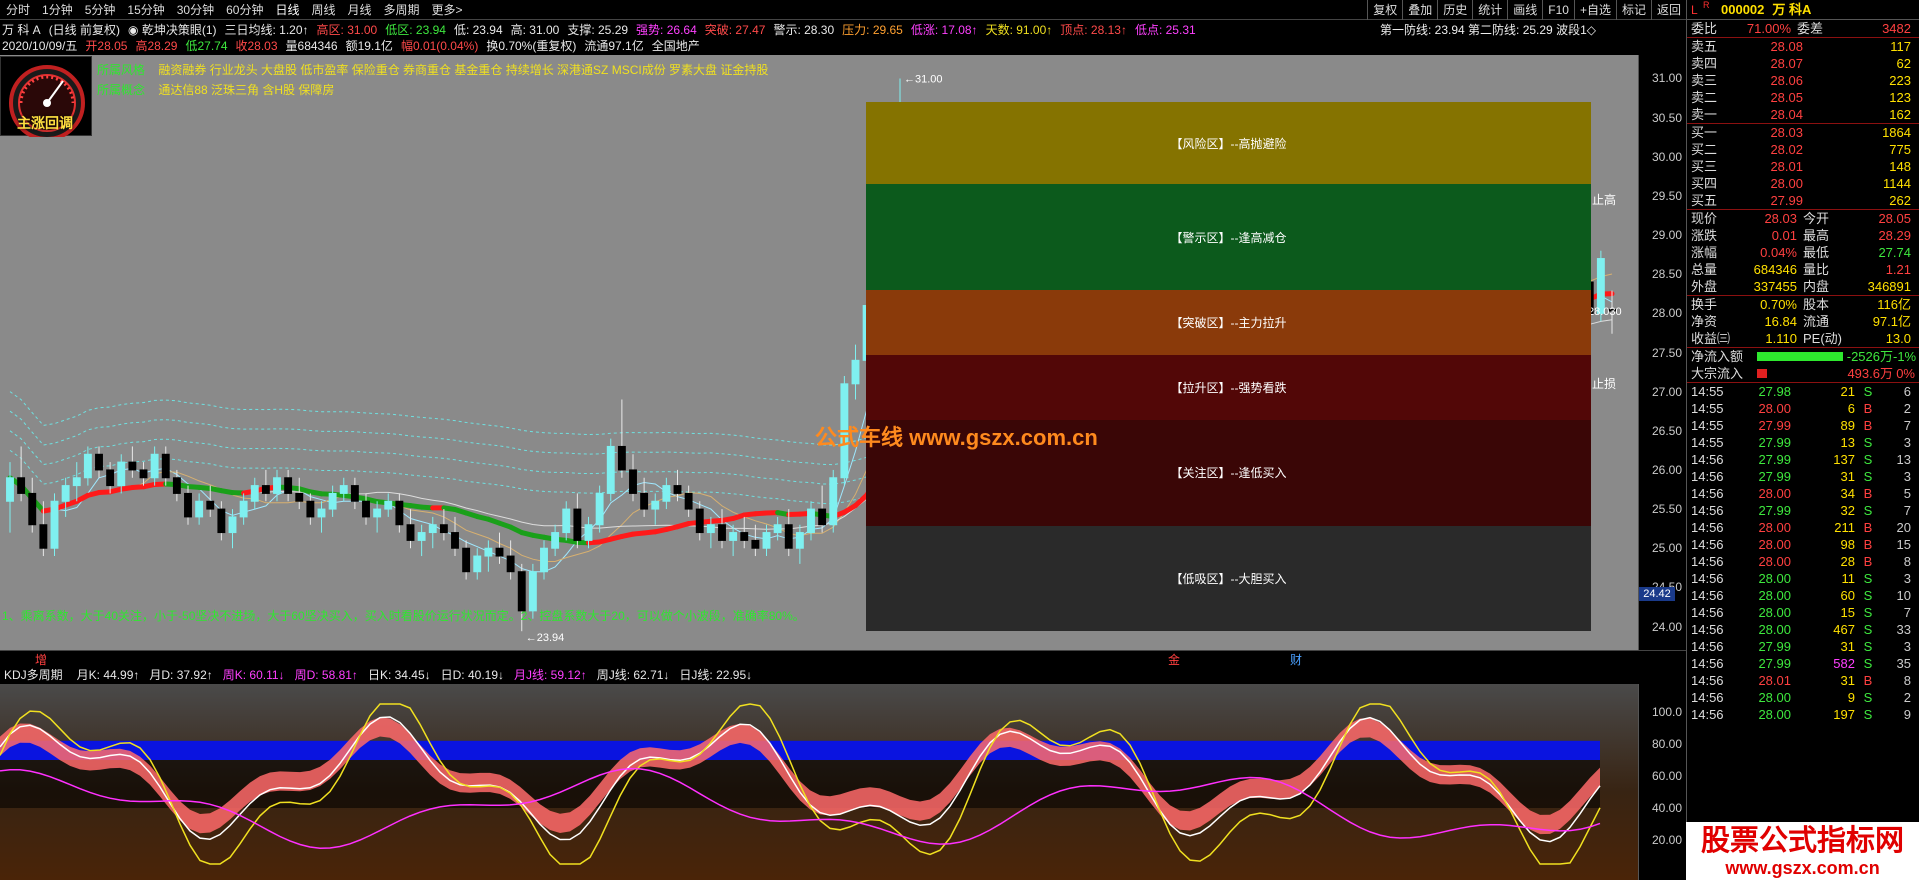 This screenshot has width=1919, height=880. What do you see at coordinates (1803, 595) in the screenshot?
I see `tick-row: 14:56 28.00 60 S 10` at bounding box center [1803, 595].